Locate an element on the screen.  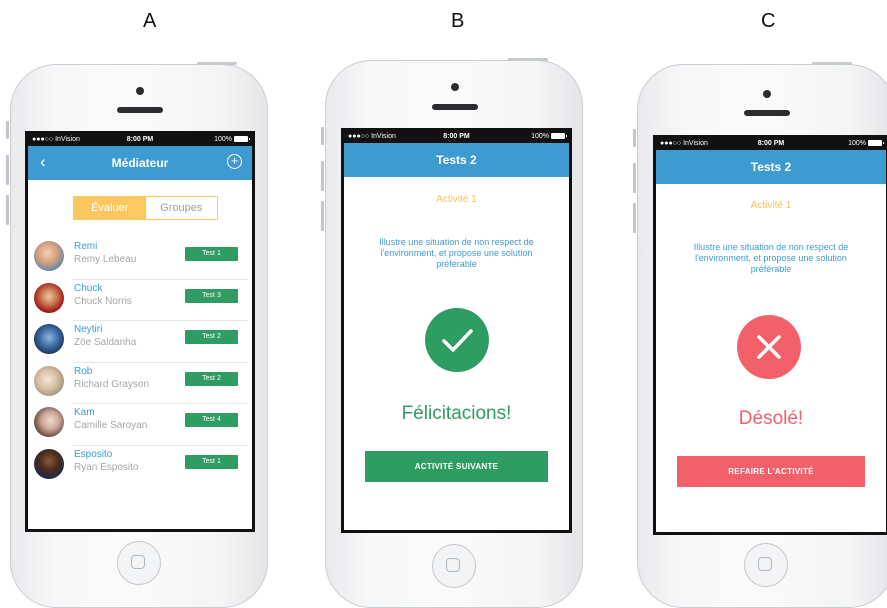
student-fullname: Chuck Norris is located at coordinates (103, 301).